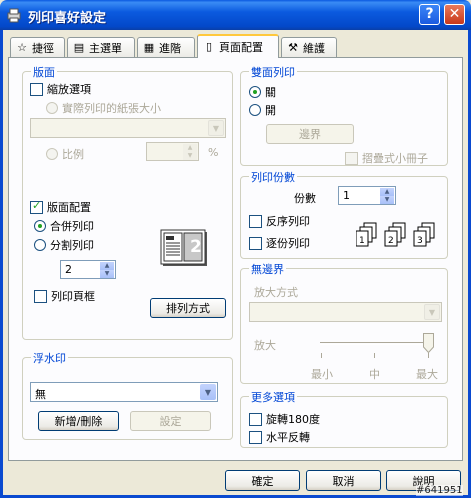  Describe the element at coordinates (351, 158) in the screenshot. I see `booklet-check` at that location.